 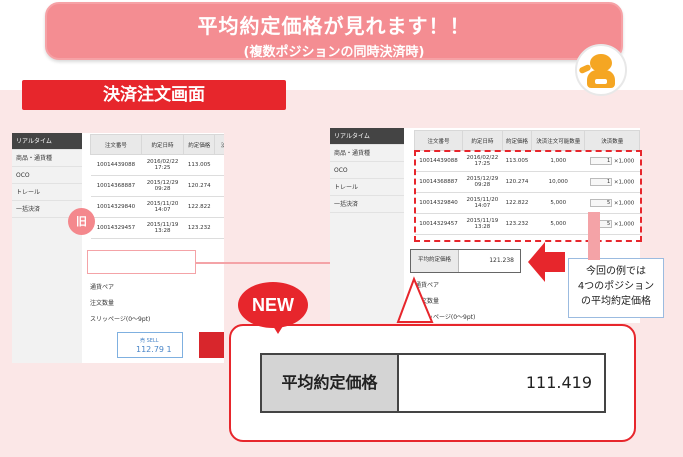 What do you see at coordinates (162, 186) in the screenshot?
I see `date-cell: 2015/12/29 09:28` at bounding box center [162, 186].